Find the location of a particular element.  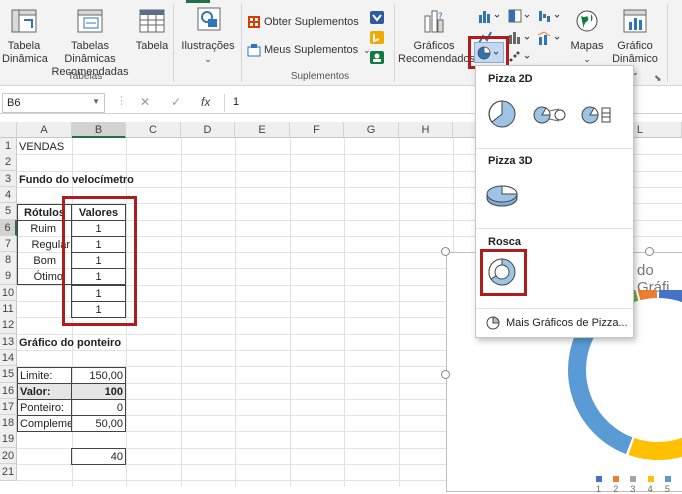

dropdown-separator is located at coordinates (554, 228).